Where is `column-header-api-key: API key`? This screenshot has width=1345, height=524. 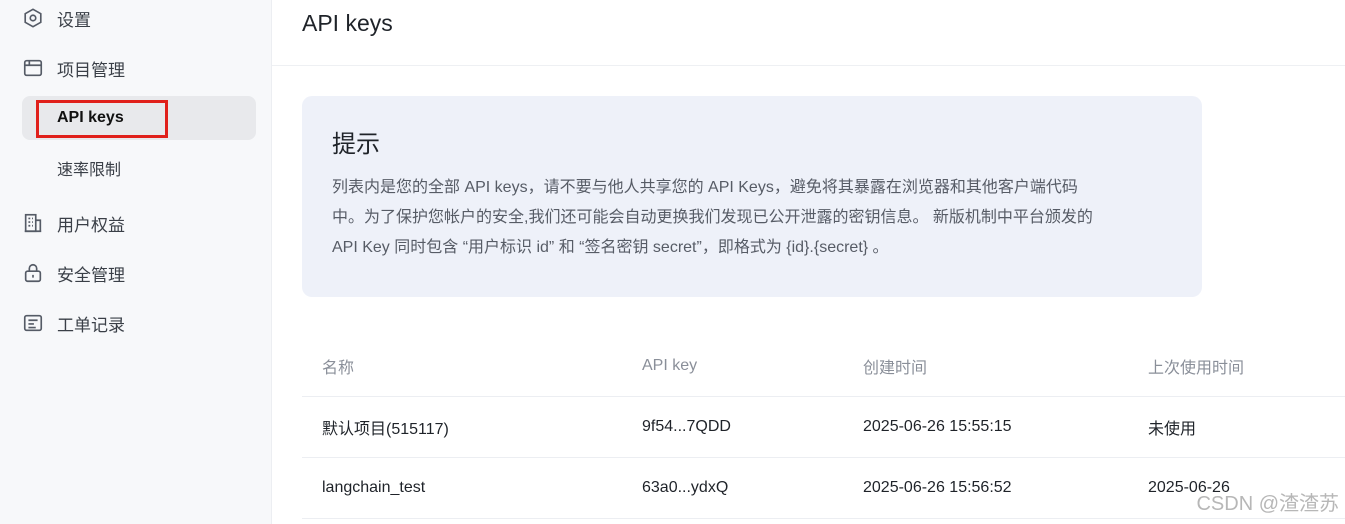 column-header-api-key: API key is located at coordinates (670, 365).